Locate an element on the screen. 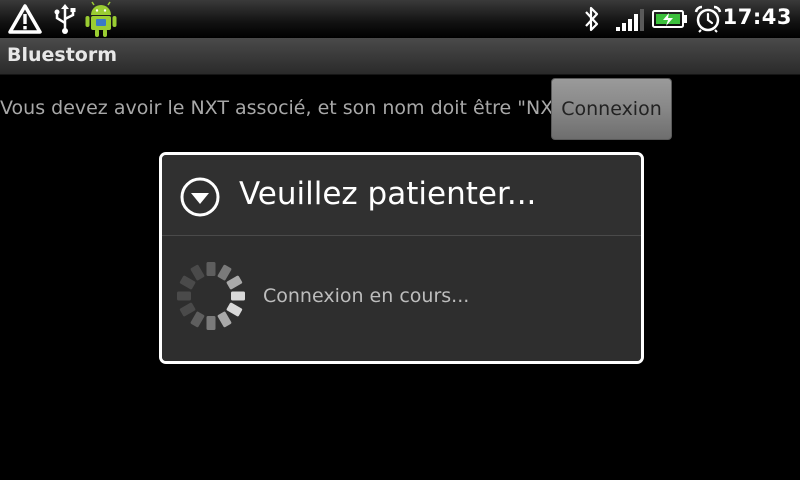 The image size is (800, 480). app-title: Bluestorm is located at coordinates (62, 55).